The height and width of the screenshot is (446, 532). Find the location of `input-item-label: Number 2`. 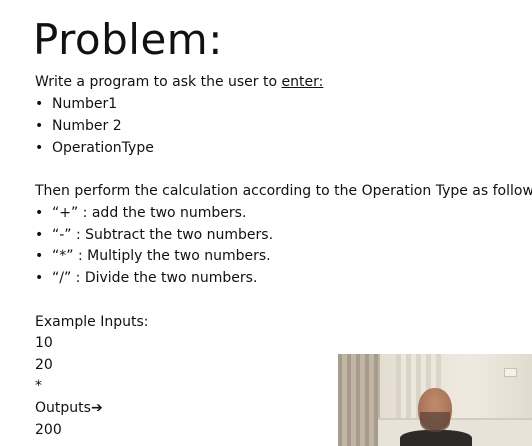

input-item-label: Number 2 is located at coordinates (87, 126).